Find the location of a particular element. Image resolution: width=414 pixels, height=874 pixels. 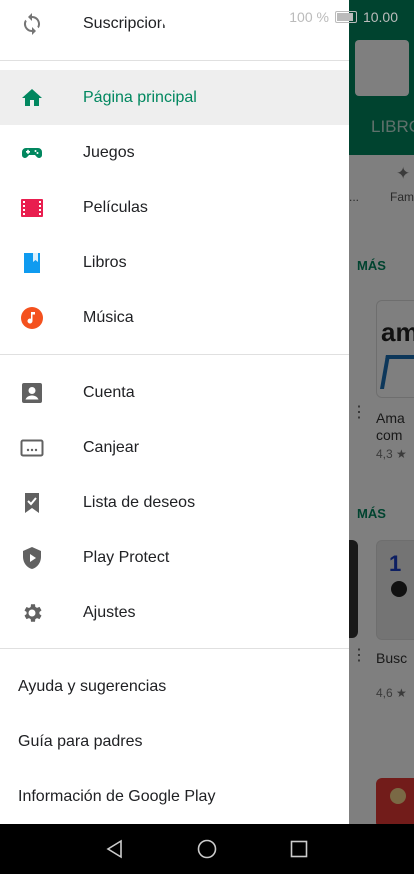

drawer-item-label: Lista de deseos is located at coordinates (139, 502).